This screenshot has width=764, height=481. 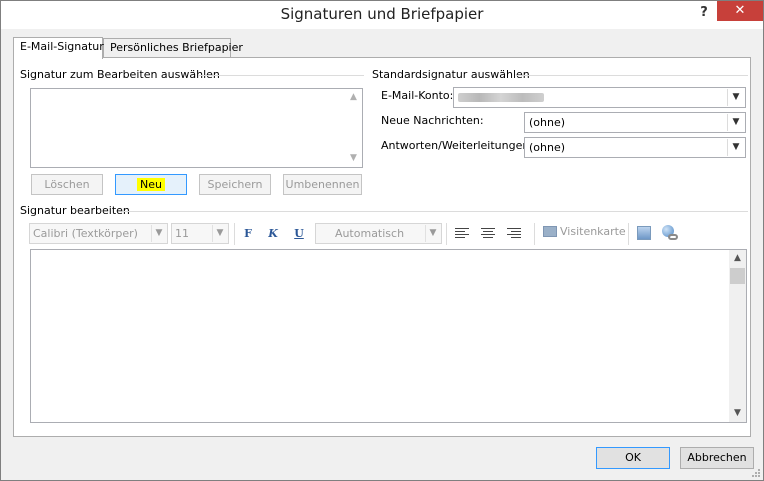 What do you see at coordinates (457, 145) in the screenshot?
I see `replies-label: Antworten/Weiterleitungen:` at bounding box center [457, 145].